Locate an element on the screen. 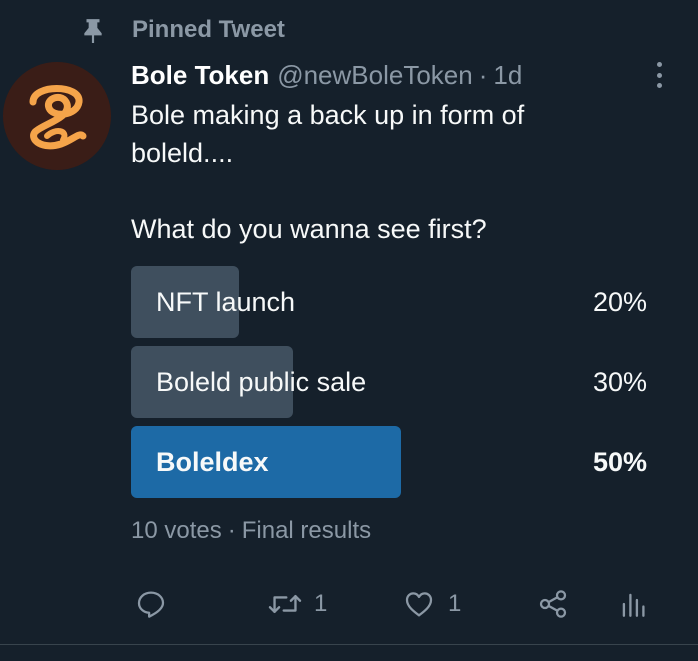 This screenshot has height=661, width=698. poll-status: Final results is located at coordinates (306, 530).